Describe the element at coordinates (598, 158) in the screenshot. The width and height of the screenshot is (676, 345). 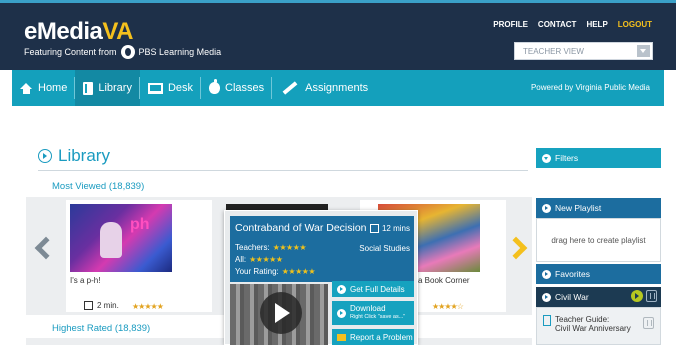
I see `filters-toggle: Filters` at that location.